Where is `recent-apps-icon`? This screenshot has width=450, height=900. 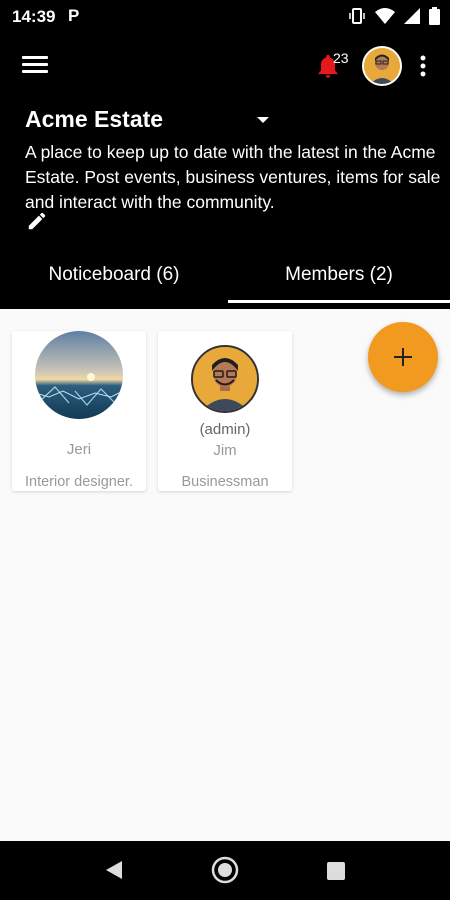
recent-apps-icon is located at coordinates (336, 871).